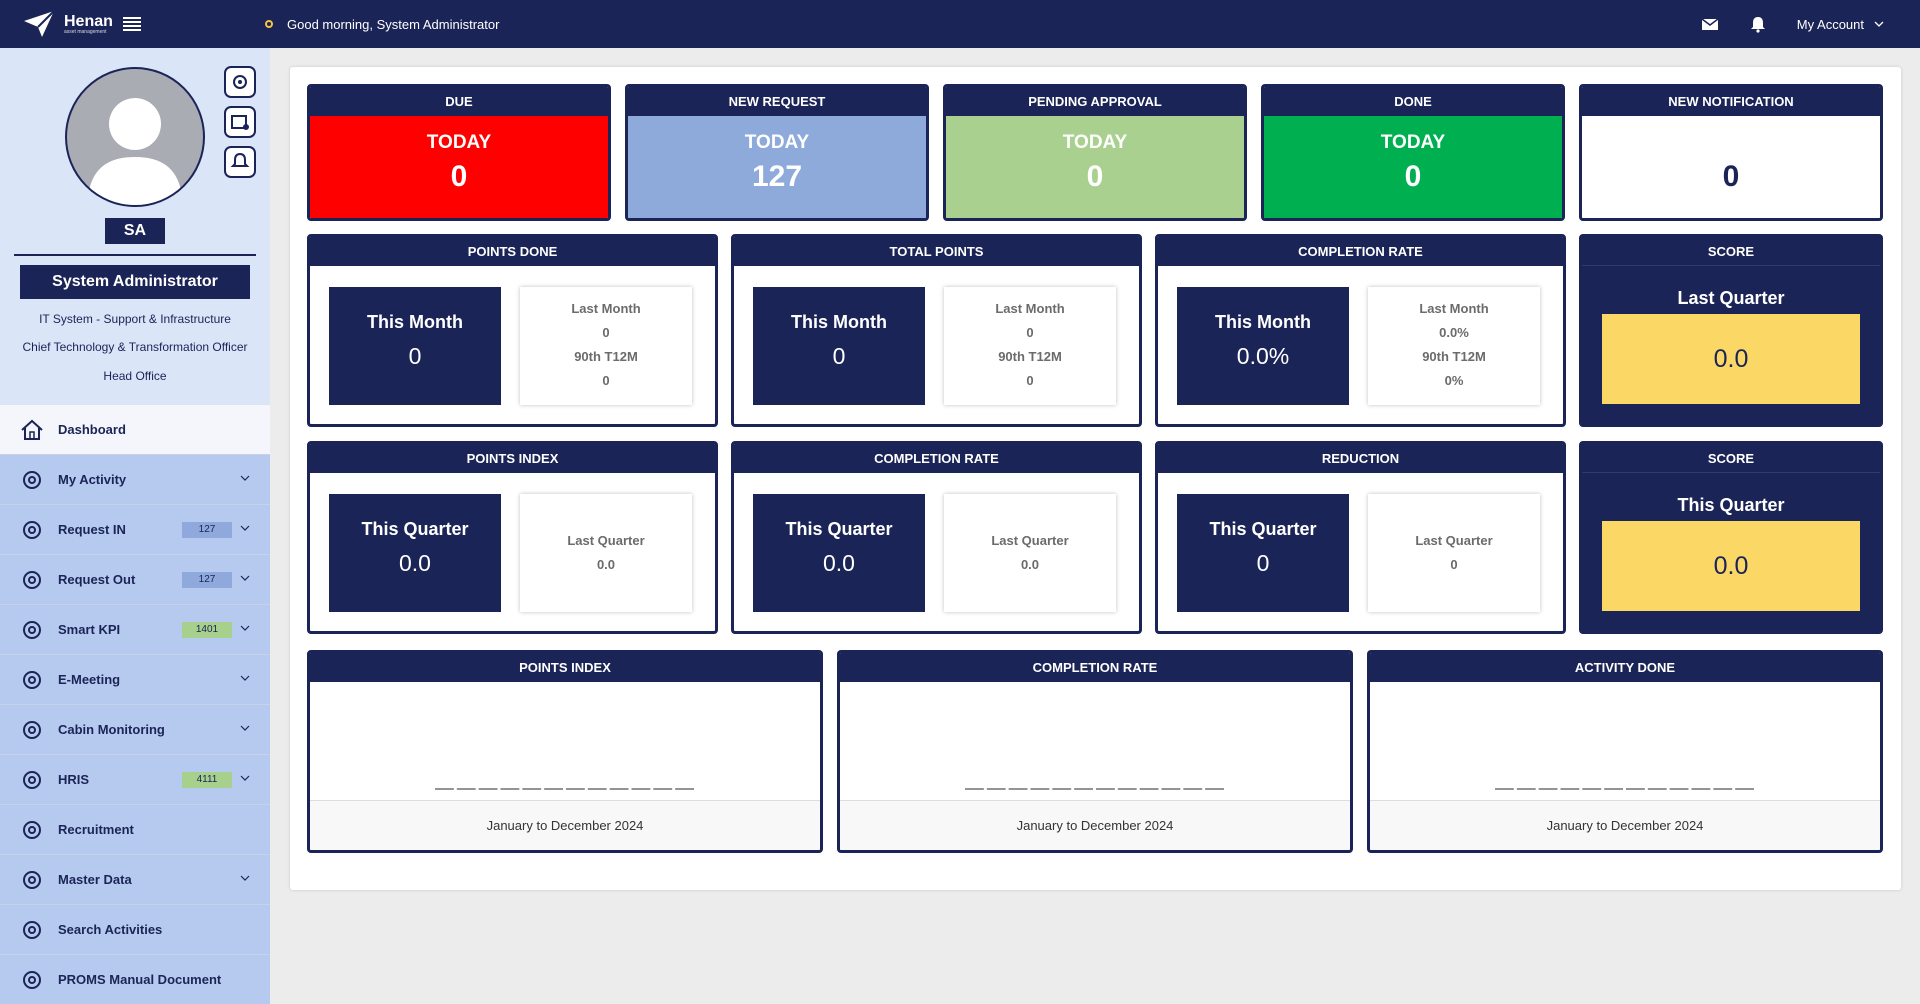  What do you see at coordinates (95, 879) in the screenshot?
I see `sidebar-item-label: Master Data` at bounding box center [95, 879].